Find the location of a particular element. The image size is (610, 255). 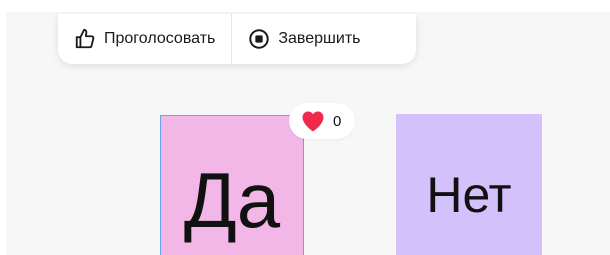

sticky-note-no-text: Нет is located at coordinates (469, 195).